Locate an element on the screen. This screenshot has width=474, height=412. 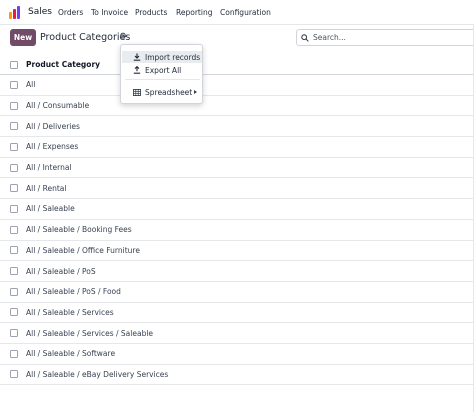
list-header: Product Category is located at coordinates (237, 65).